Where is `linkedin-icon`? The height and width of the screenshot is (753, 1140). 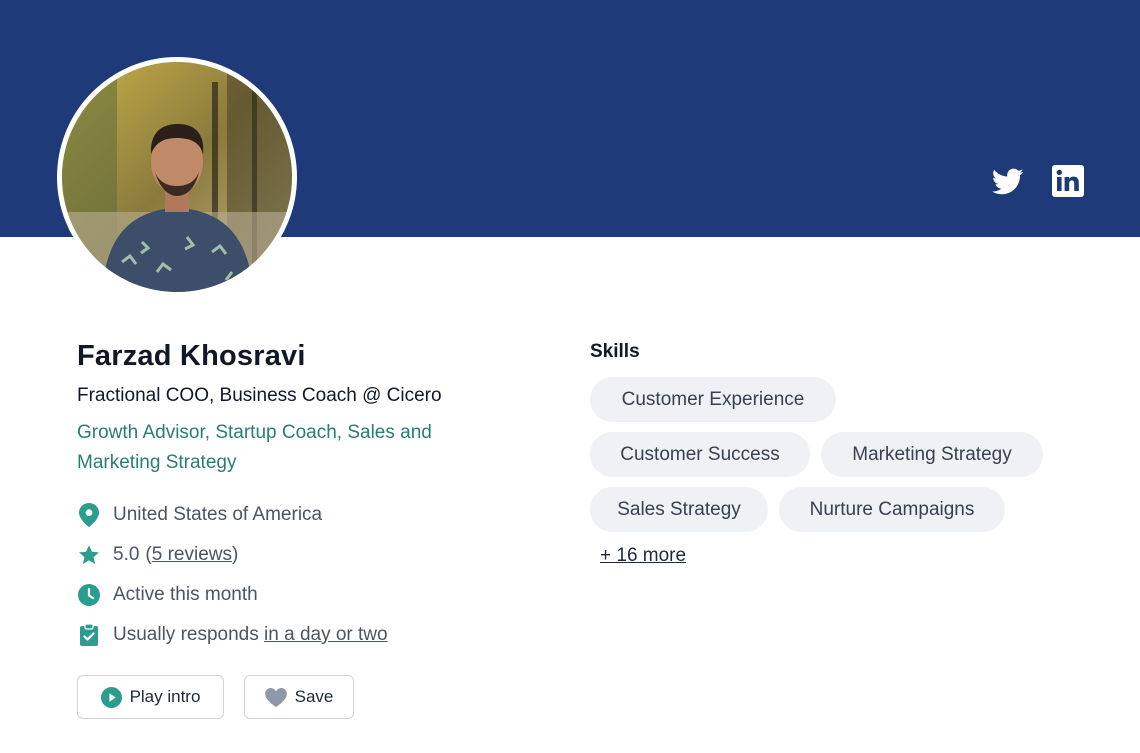
linkedin-icon is located at coordinates (1068, 181).